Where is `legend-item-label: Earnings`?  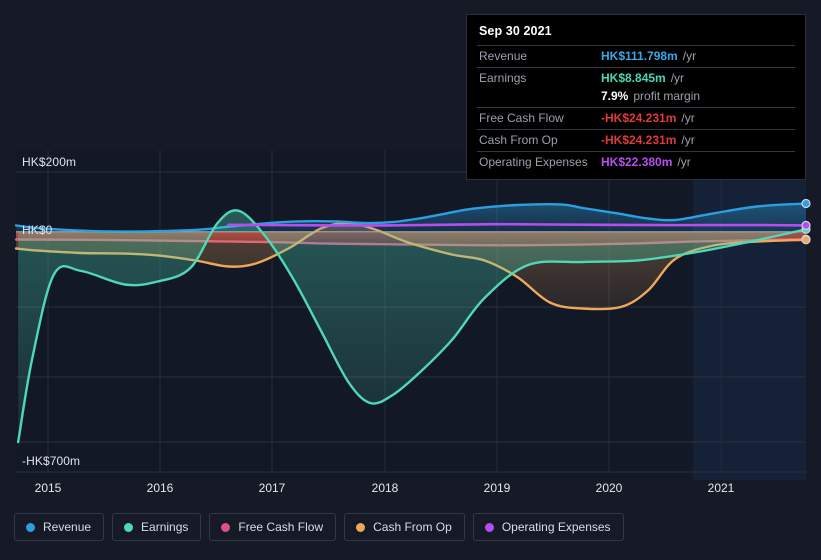
legend-item-label: Earnings is located at coordinates (165, 527).